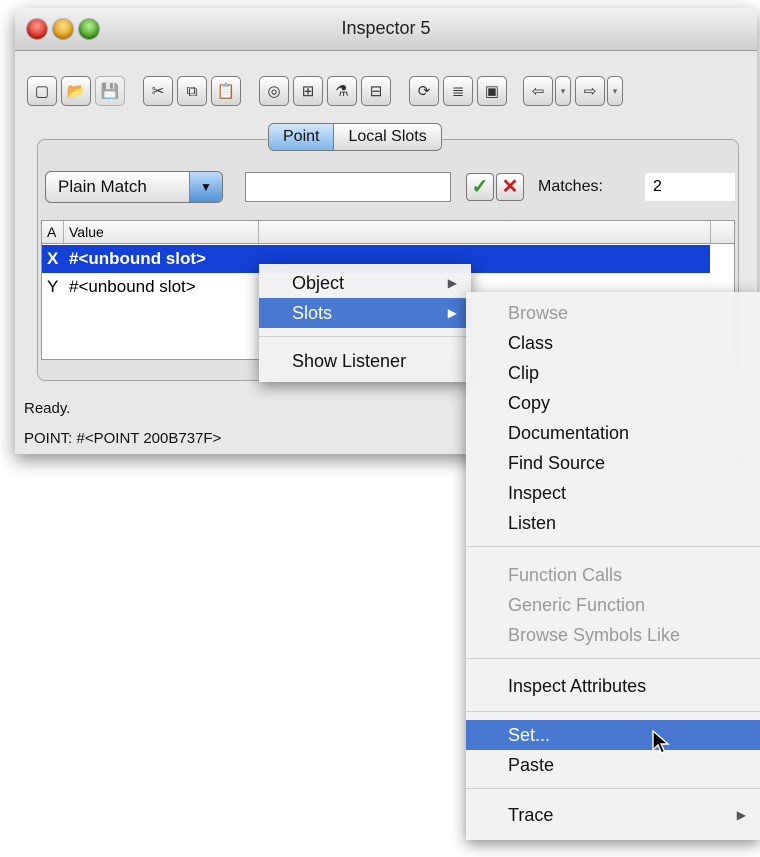 This screenshot has height=857, width=760. I want to click on back-history-dropdown: ▾, so click(563, 91).